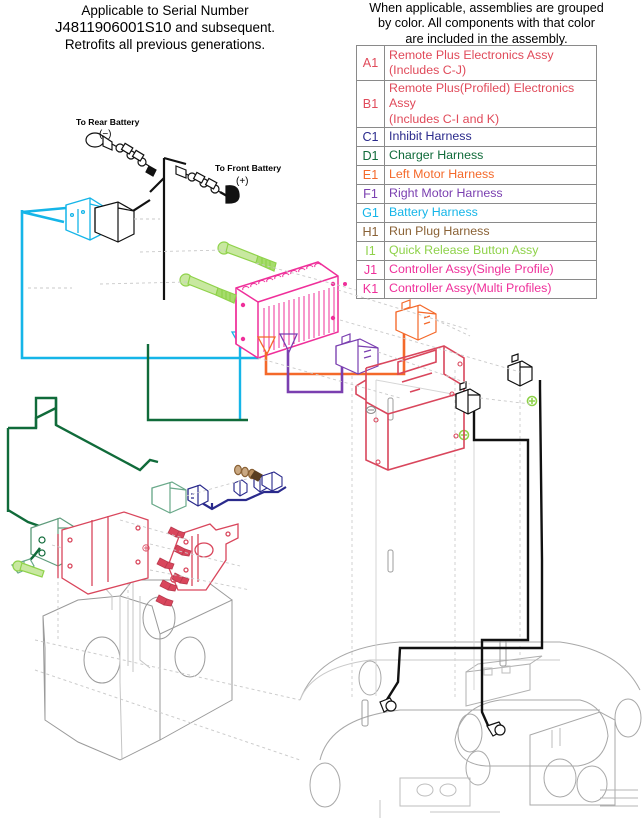 The height and width of the screenshot is (819, 643). I want to click on inhibit-connector-a, so click(198, 495).